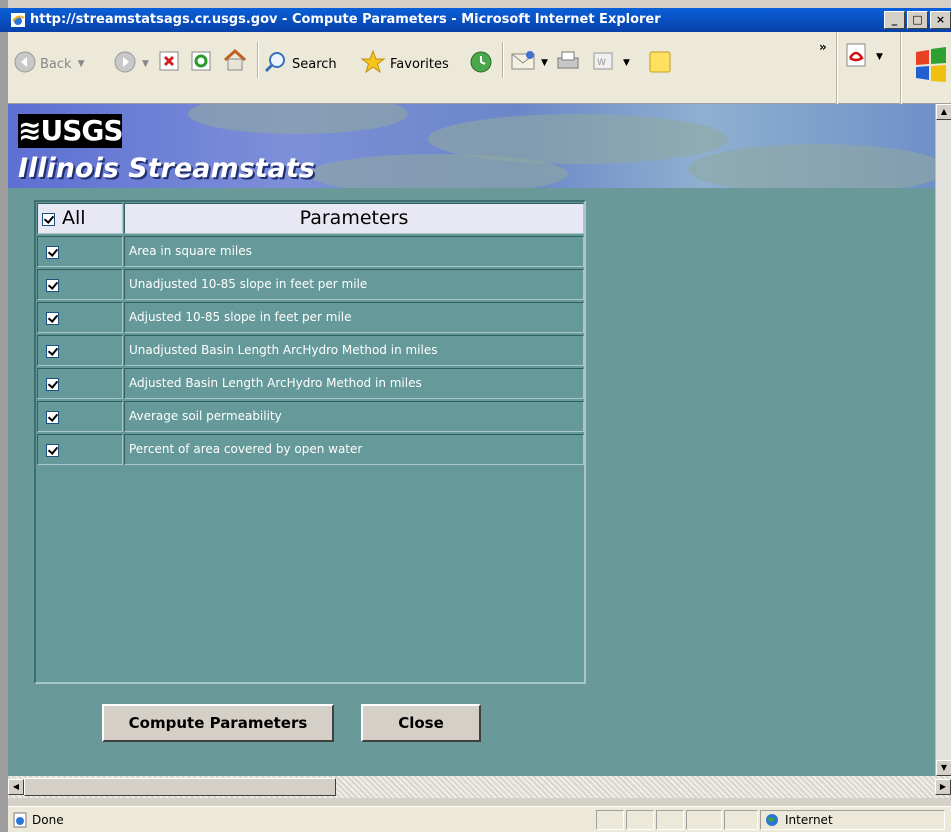  I want to click on internet-globe-icon, so click(772, 821).